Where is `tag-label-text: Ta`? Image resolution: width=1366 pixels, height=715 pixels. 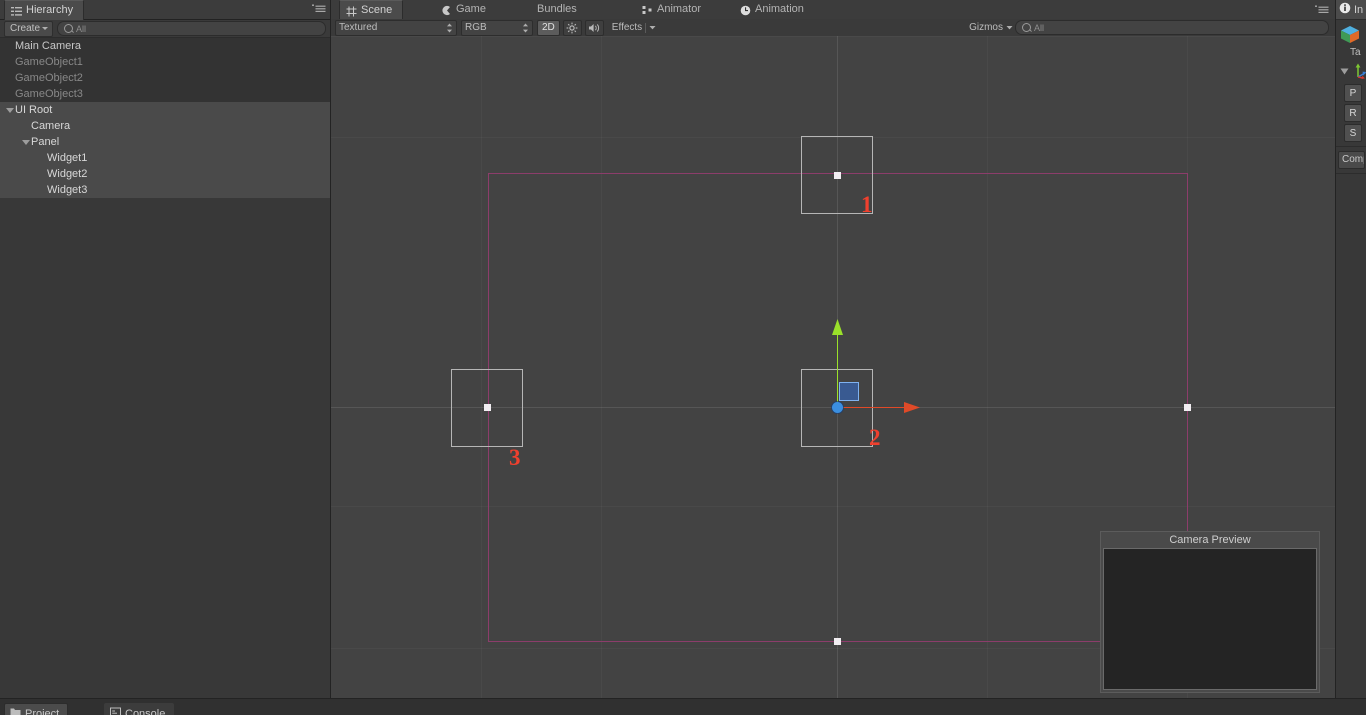
tag-label-text: Ta is located at coordinates (1355, 52).